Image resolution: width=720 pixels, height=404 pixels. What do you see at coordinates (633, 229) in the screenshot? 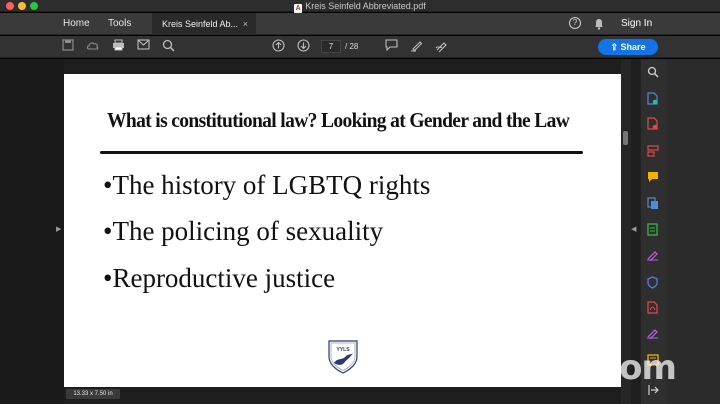
I see `right-panel-toggle-icon: ◀` at bounding box center [633, 229].